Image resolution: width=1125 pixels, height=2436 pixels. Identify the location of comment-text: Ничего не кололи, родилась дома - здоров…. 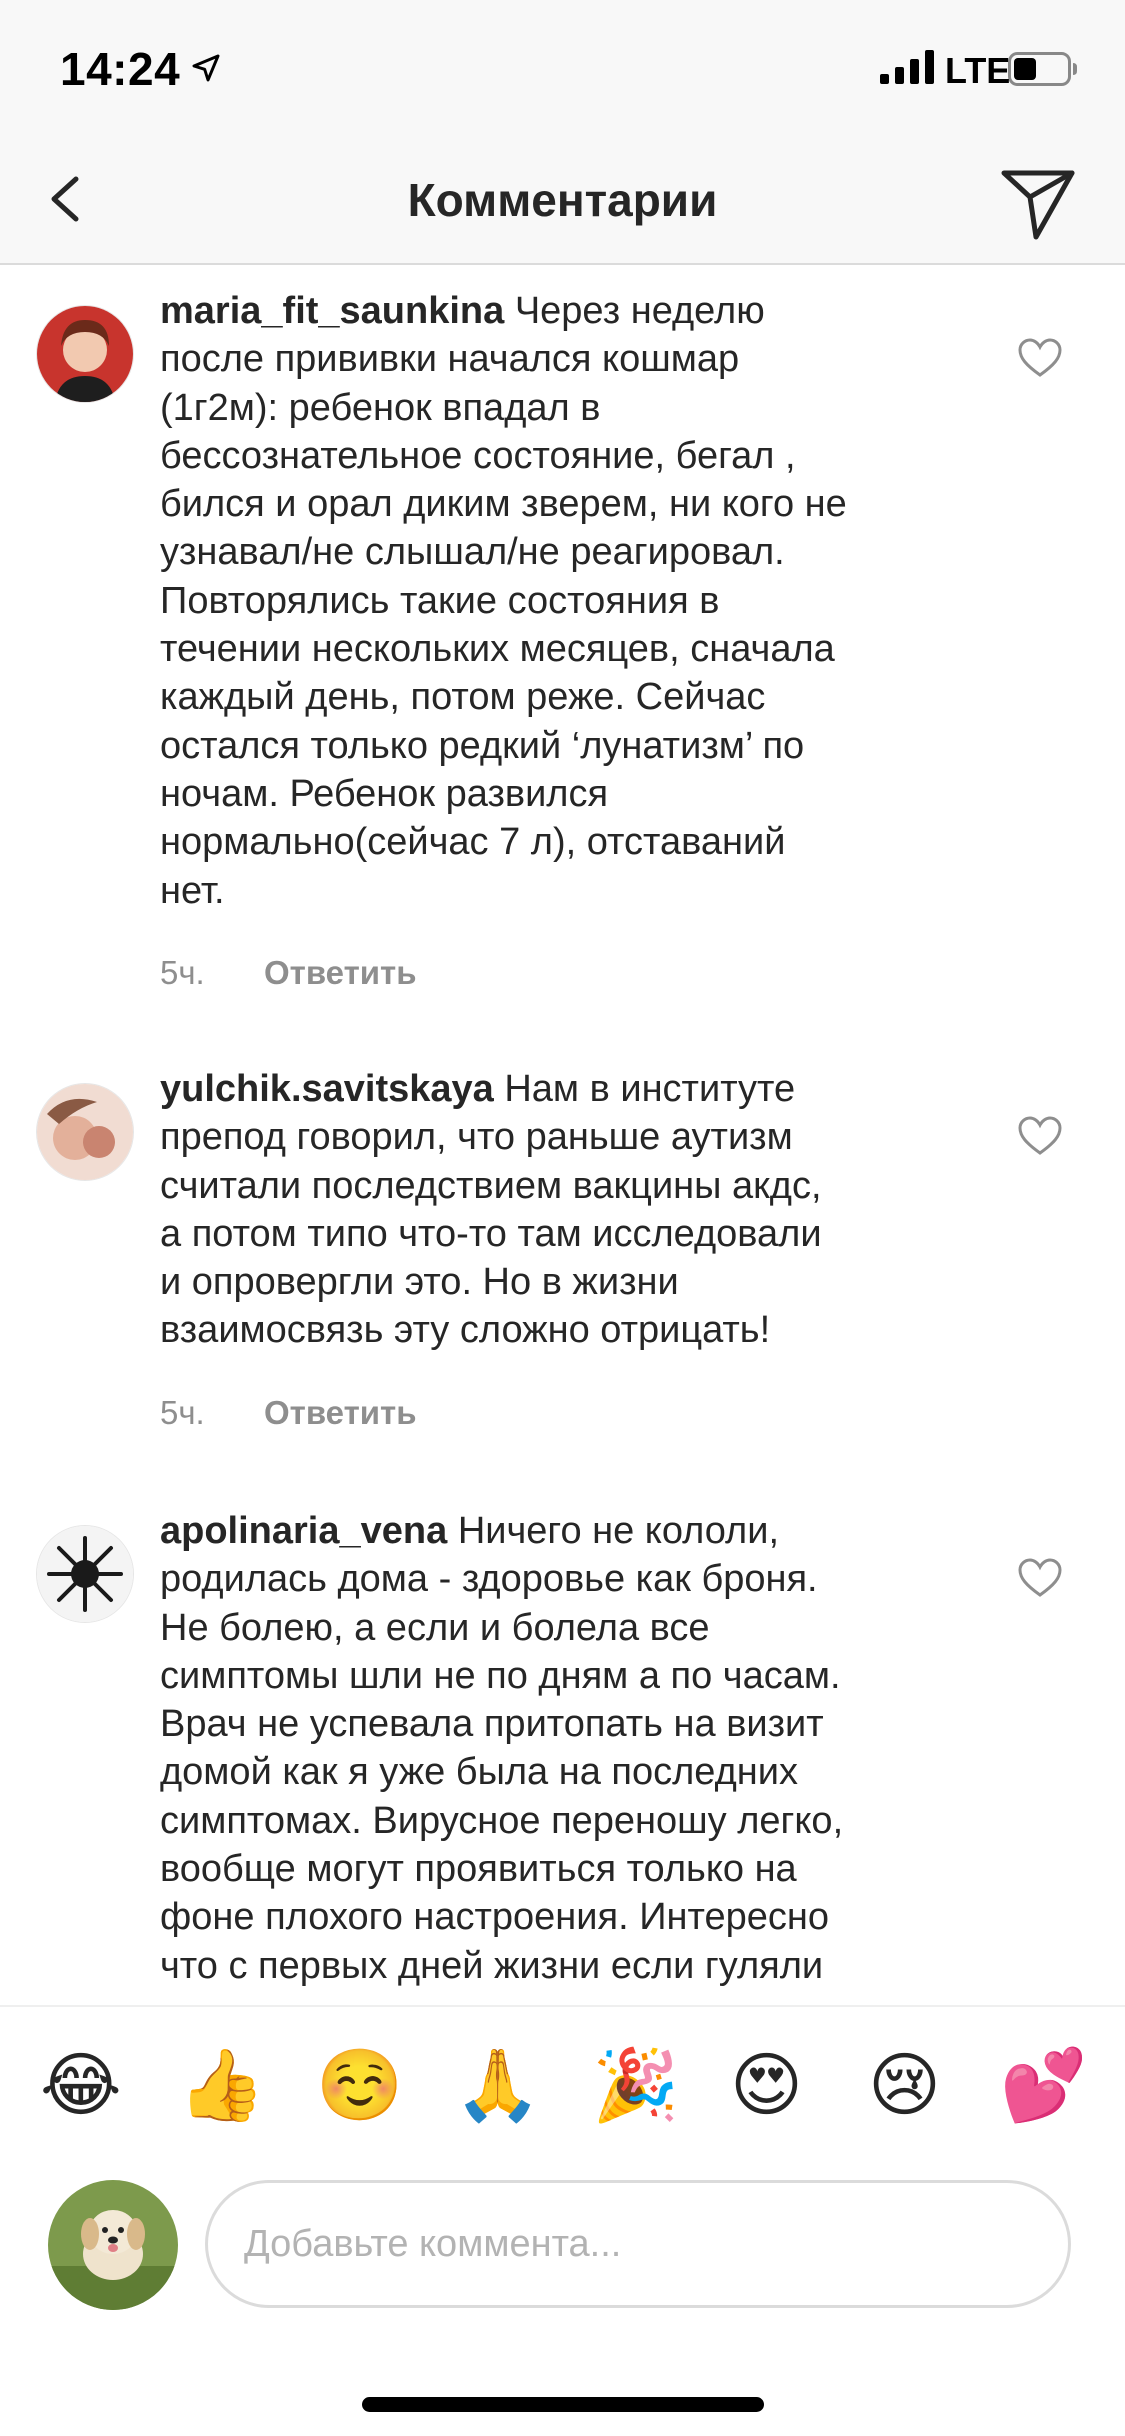
(502, 1748).